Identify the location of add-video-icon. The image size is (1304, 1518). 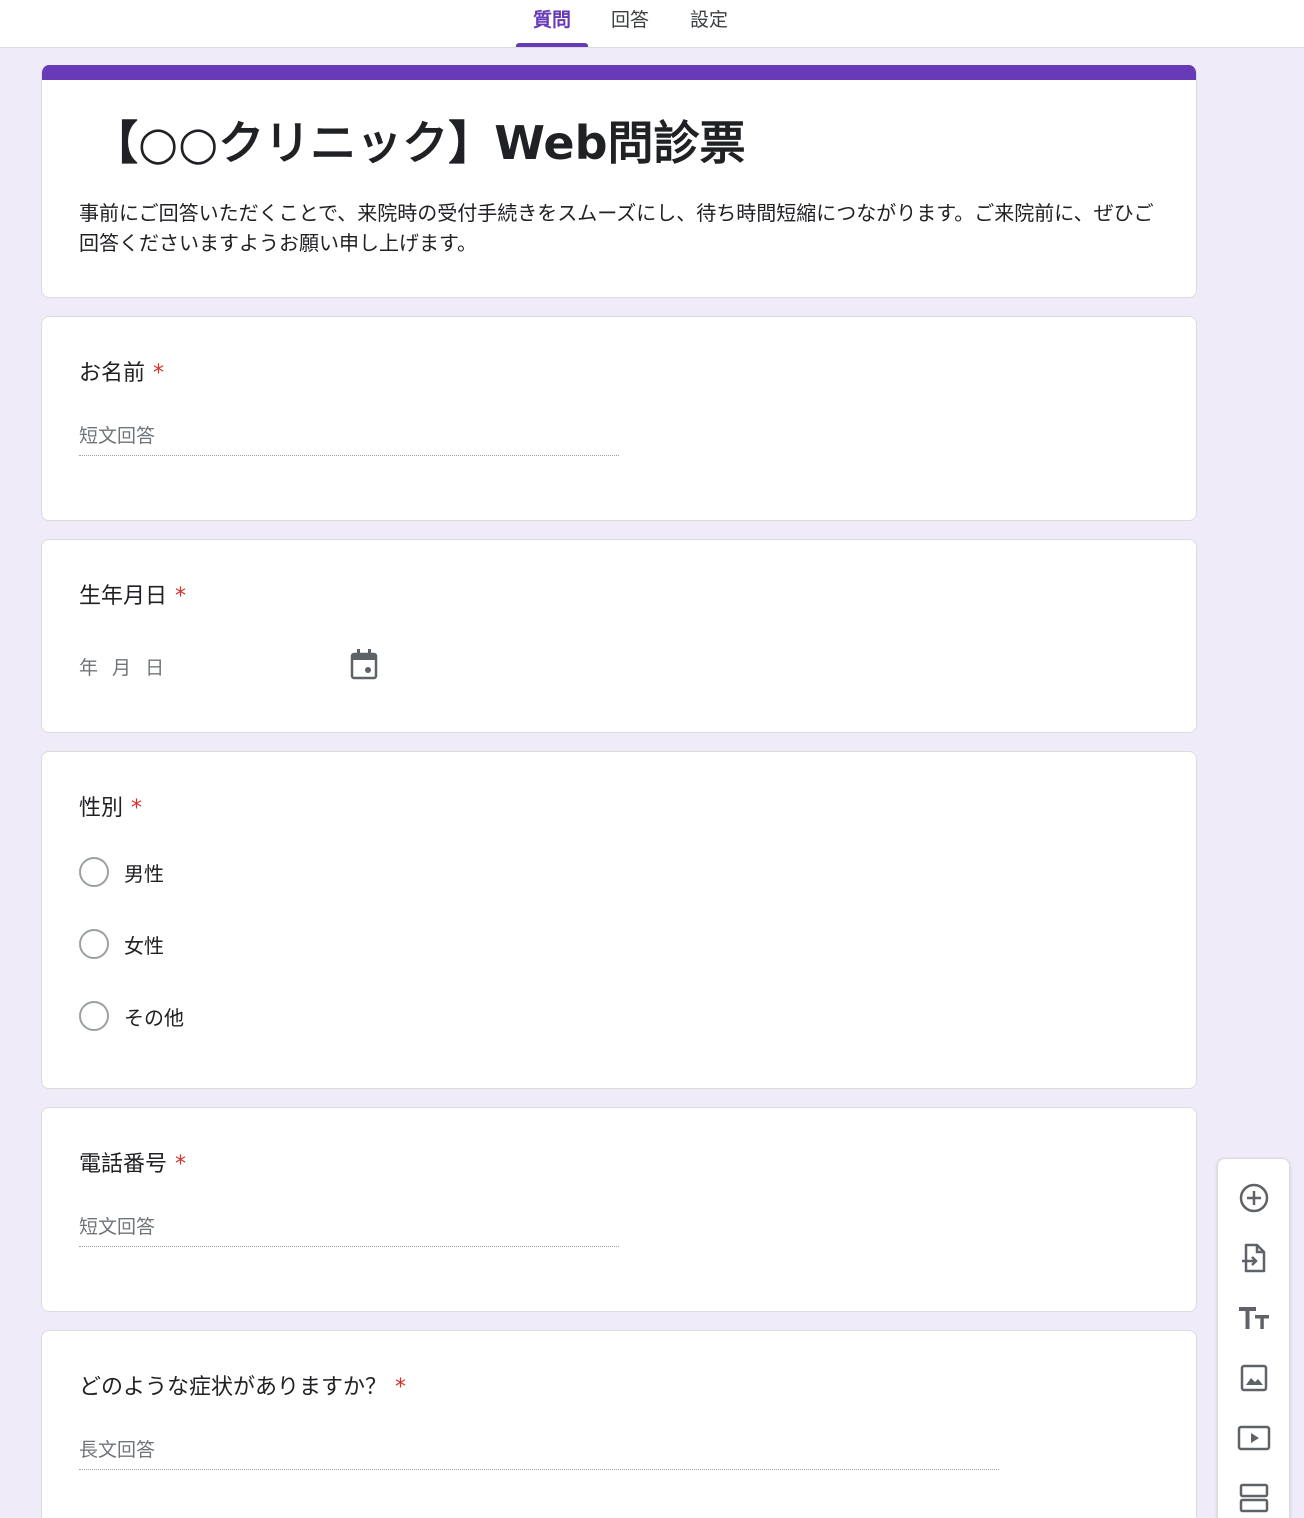
(1254, 1438).